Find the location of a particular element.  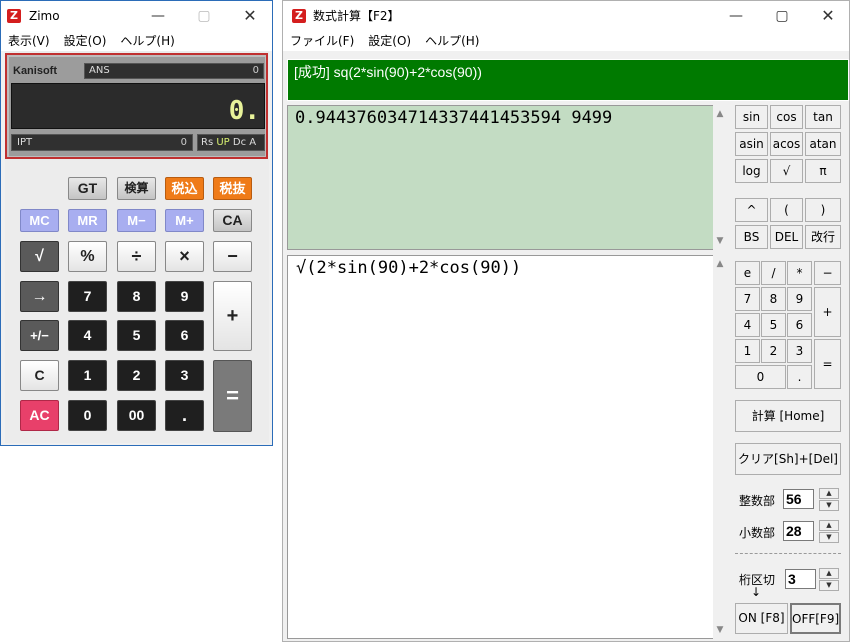

backspace-button: BS is located at coordinates (751, 237).